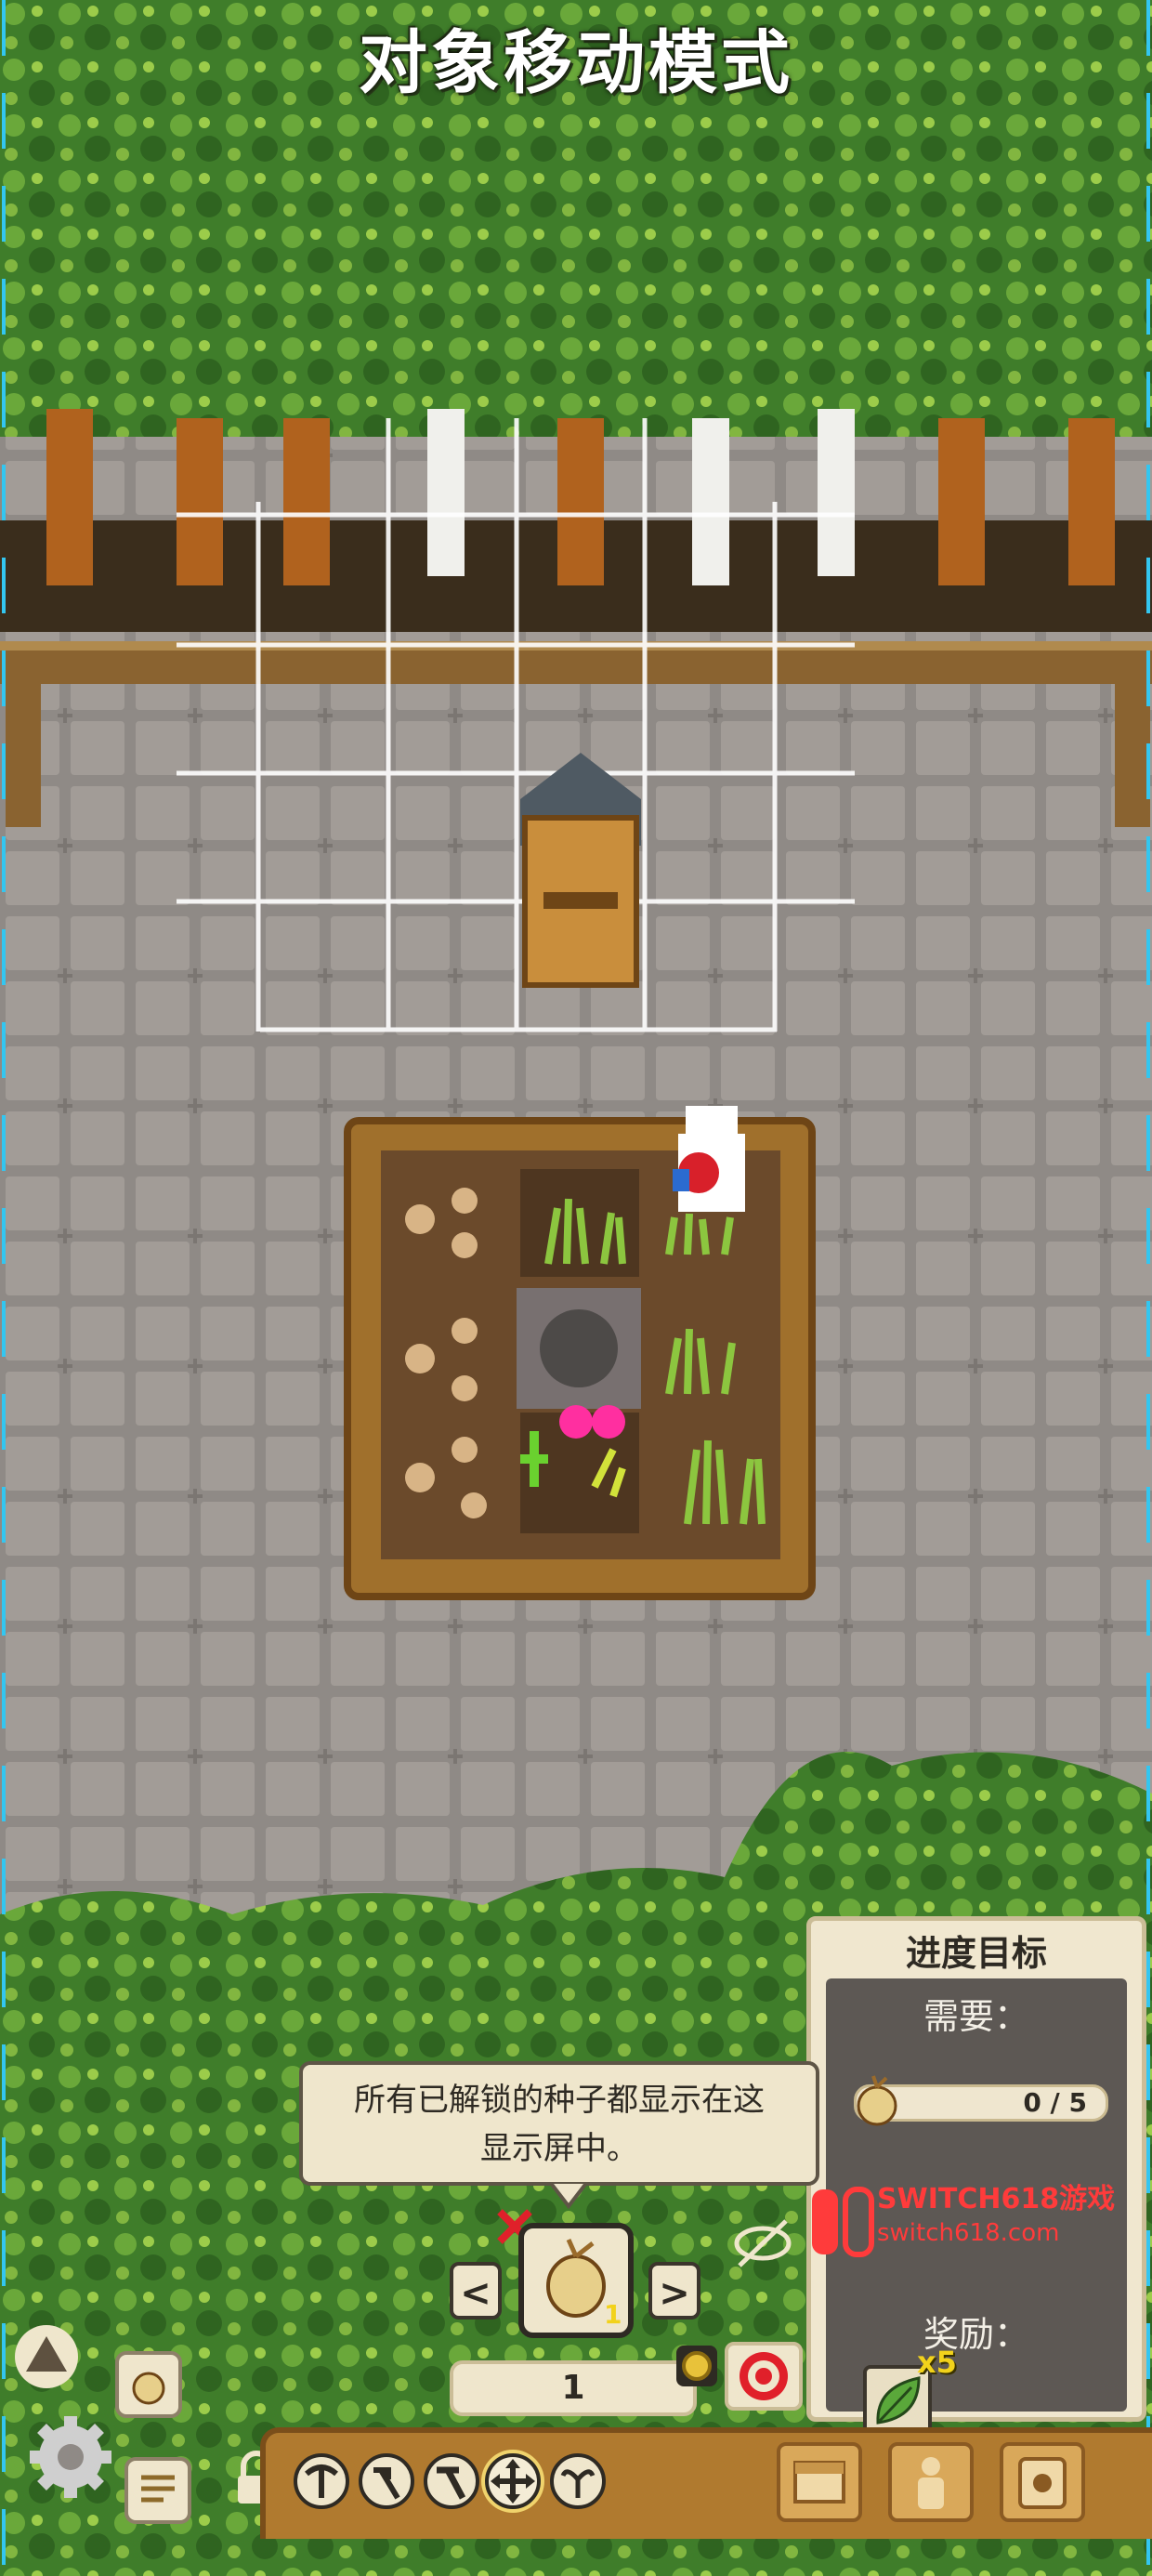  What do you see at coordinates (580, 870) in the screenshot?
I see `beehive-object` at bounding box center [580, 870].